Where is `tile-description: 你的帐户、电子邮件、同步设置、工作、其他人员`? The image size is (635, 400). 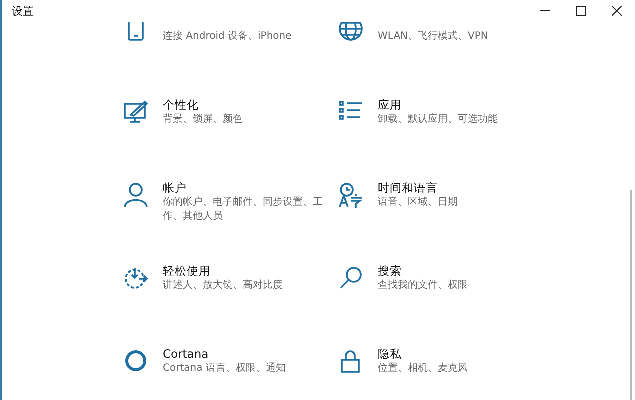
tile-description: 你的帐户、电子邮件、同步设置、工作、其他人员 is located at coordinates (243, 210).